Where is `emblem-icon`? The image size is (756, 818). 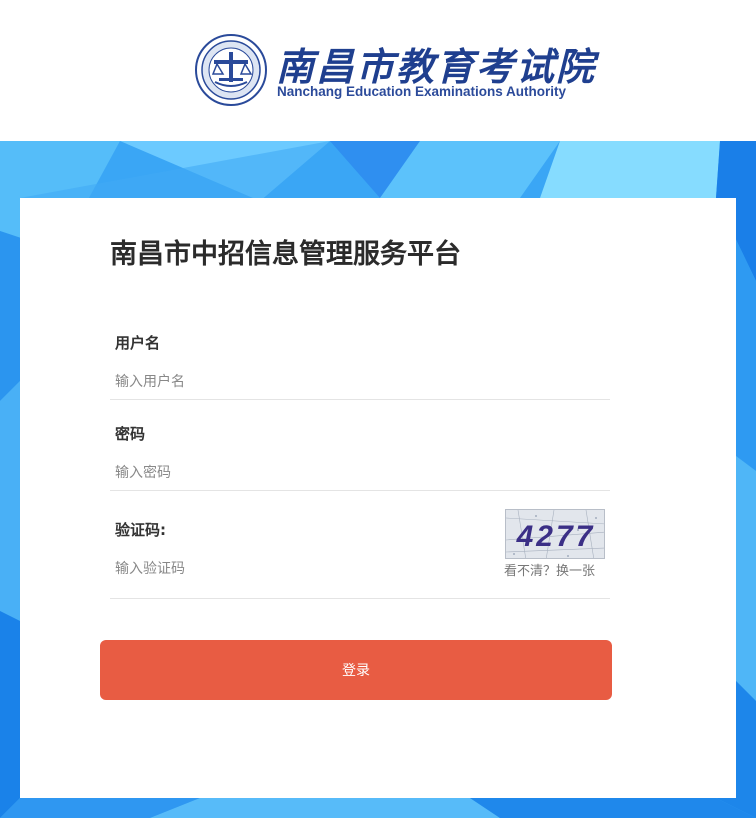 emblem-icon is located at coordinates (231, 70).